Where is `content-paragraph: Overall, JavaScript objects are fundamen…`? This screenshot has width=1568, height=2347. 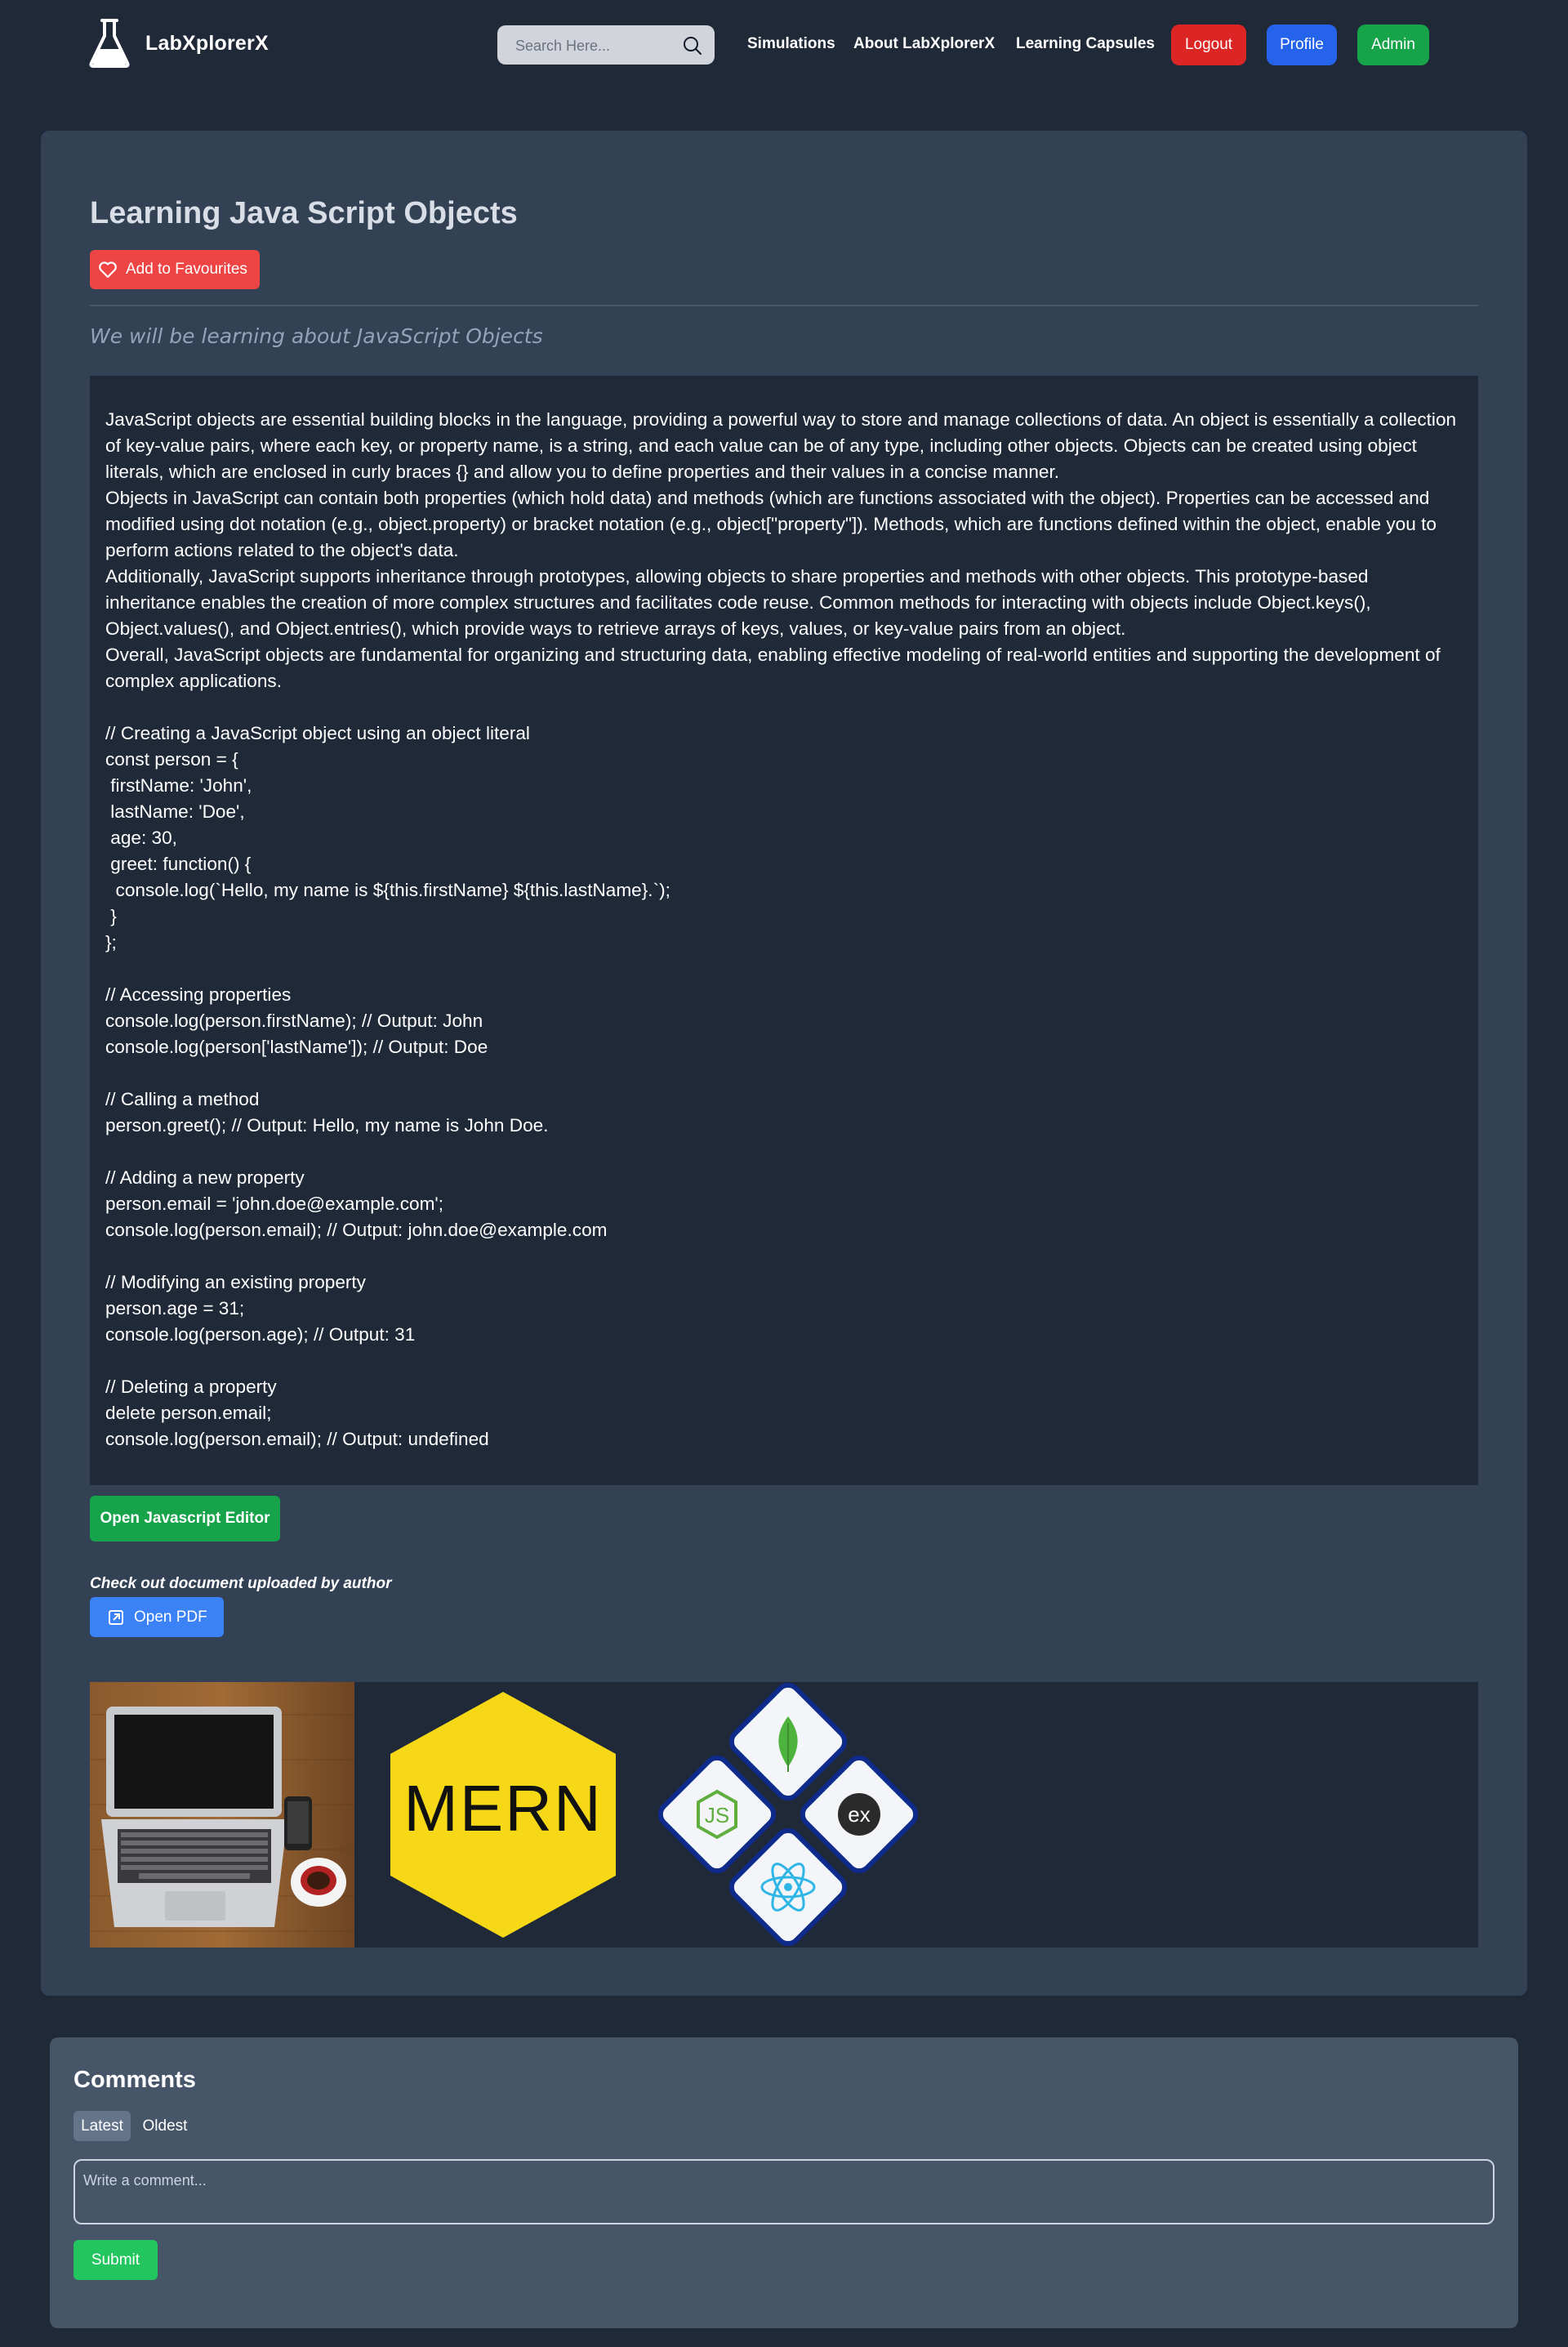
content-paragraph: Overall, JavaScript objects are fundamen… is located at coordinates (773, 668).